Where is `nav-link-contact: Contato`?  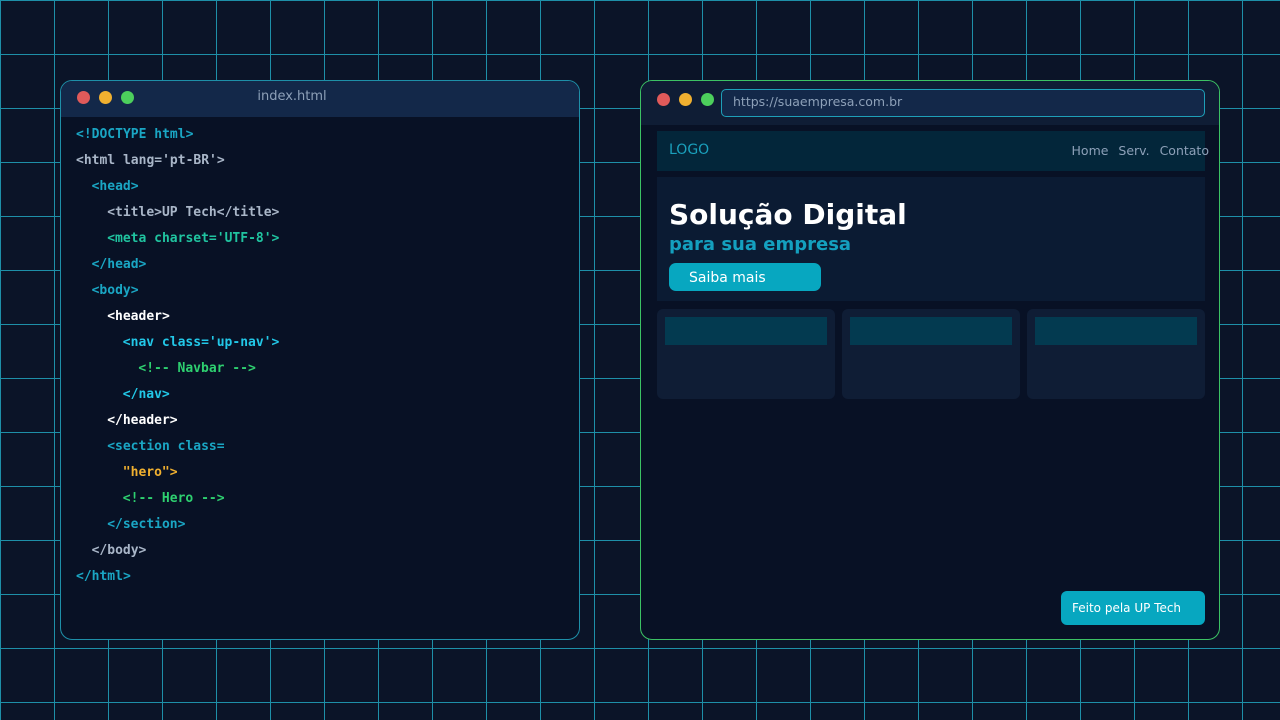
nav-link-contact: Contato is located at coordinates (1184, 150).